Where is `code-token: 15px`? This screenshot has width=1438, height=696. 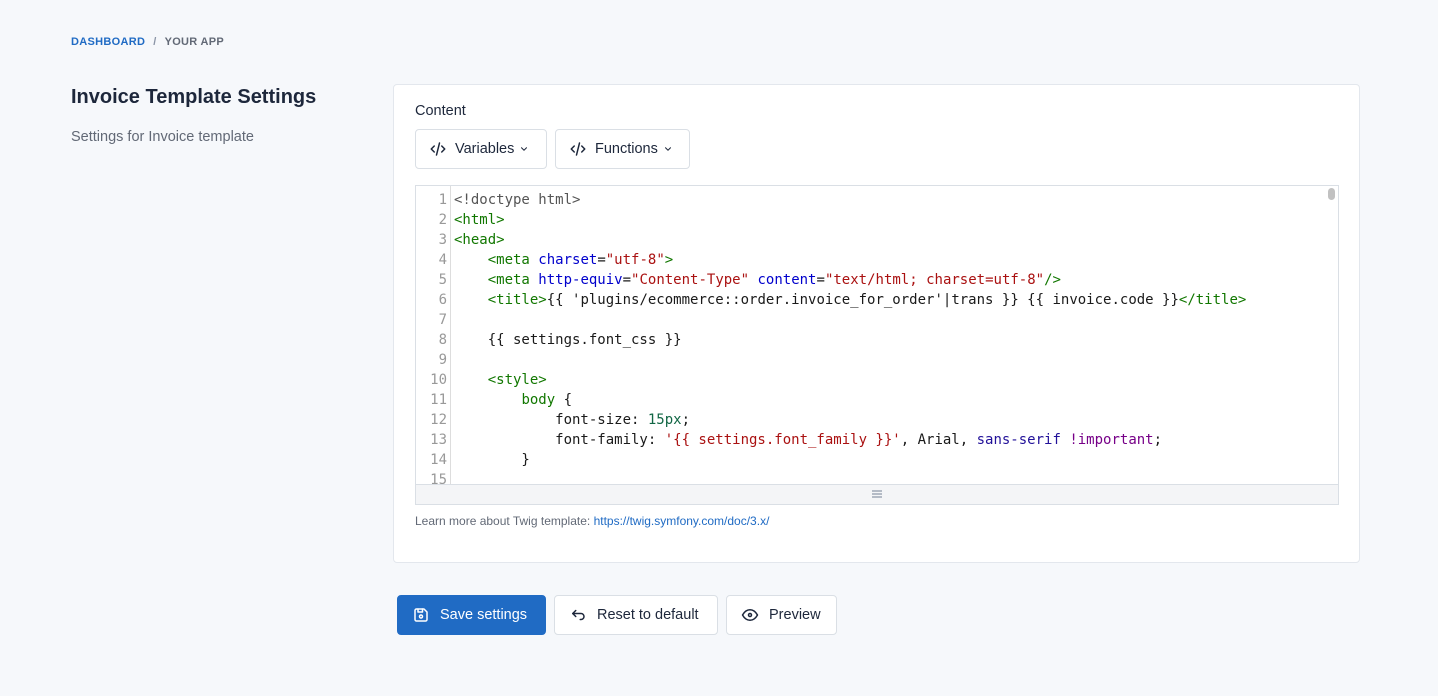
code-token: 15px is located at coordinates (664, 420).